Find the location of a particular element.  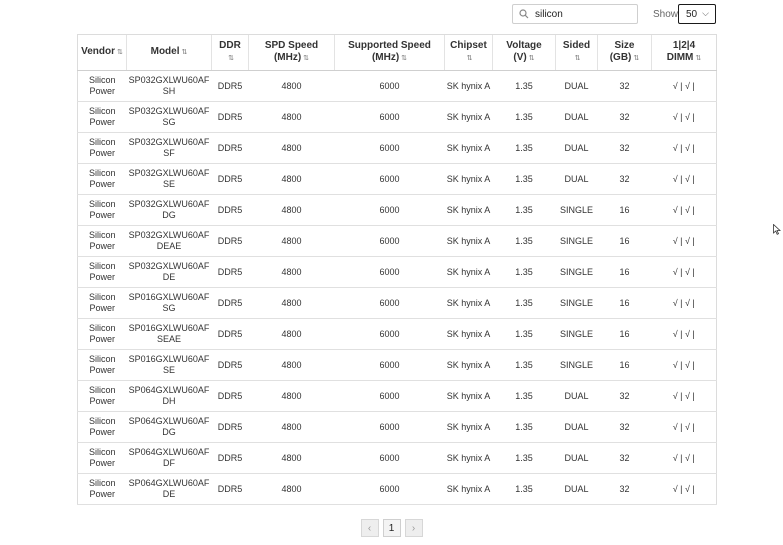

column-header-unit: (MHz) is located at coordinates (385, 57).